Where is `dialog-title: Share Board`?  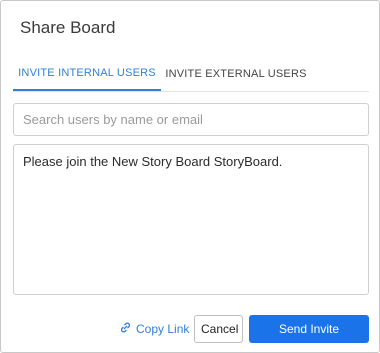 dialog-title: Share Board is located at coordinates (68, 27).